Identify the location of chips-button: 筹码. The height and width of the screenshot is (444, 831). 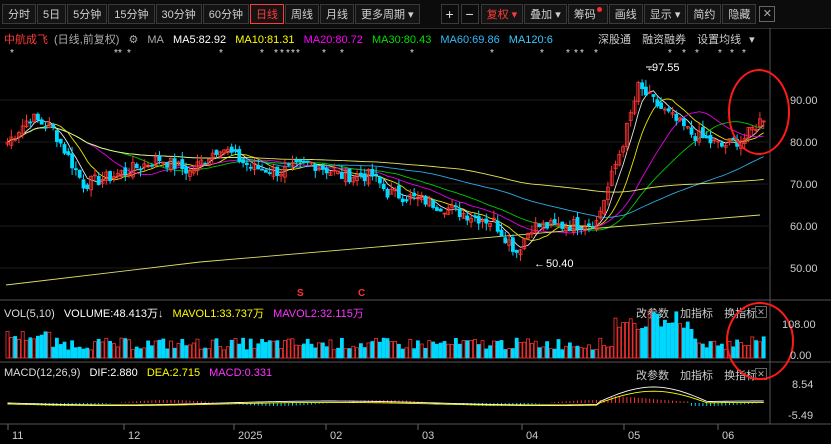
(587, 14).